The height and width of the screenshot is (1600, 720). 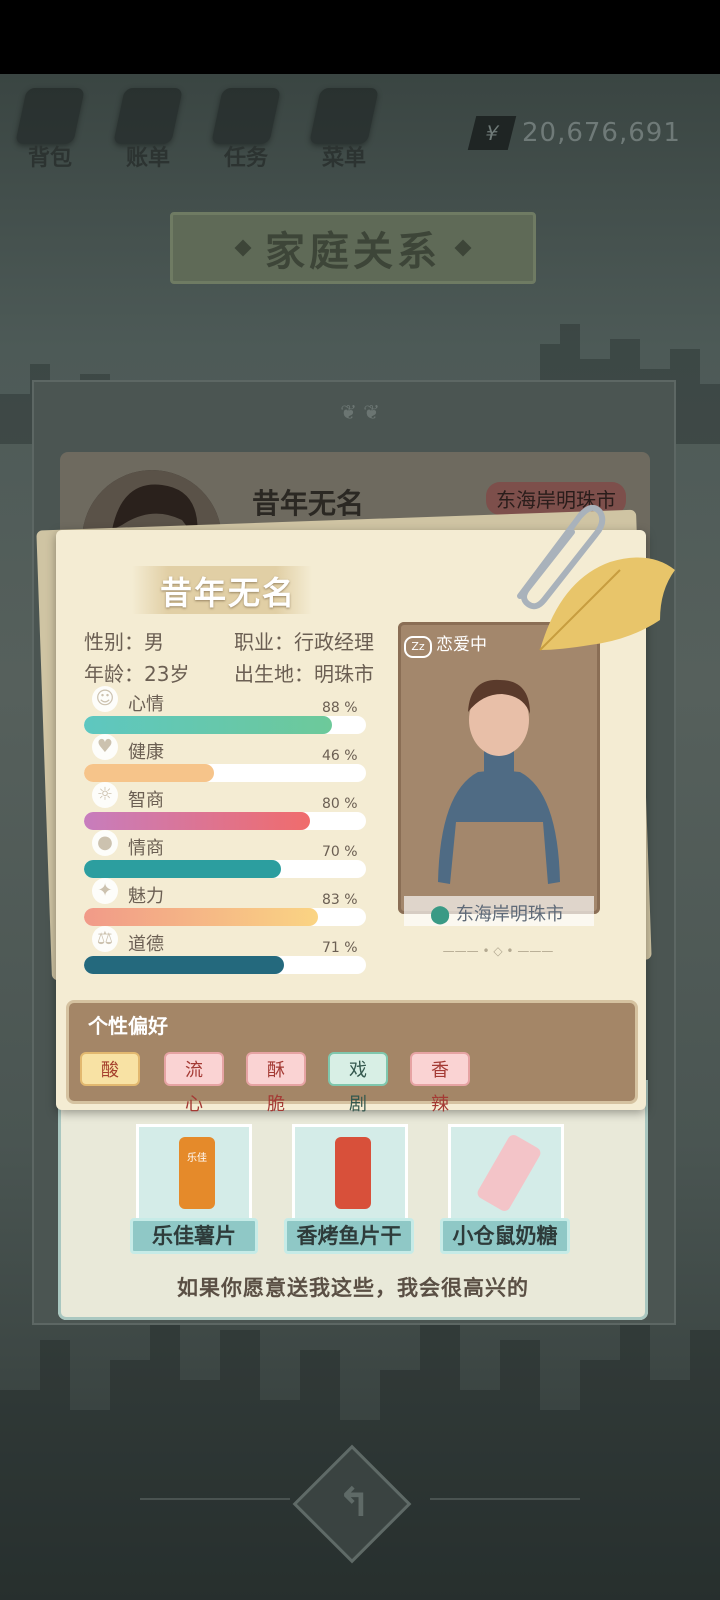 I want to click on relationship-status: Zz 恋爱中, so click(x=445, y=644).